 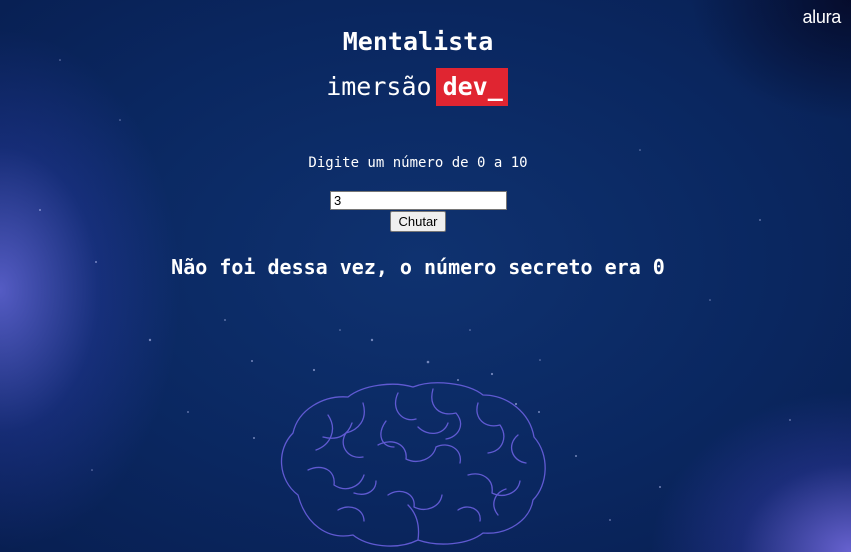 I want to click on imersao-dev-logo: imersão dev_, so click(x=417, y=87).